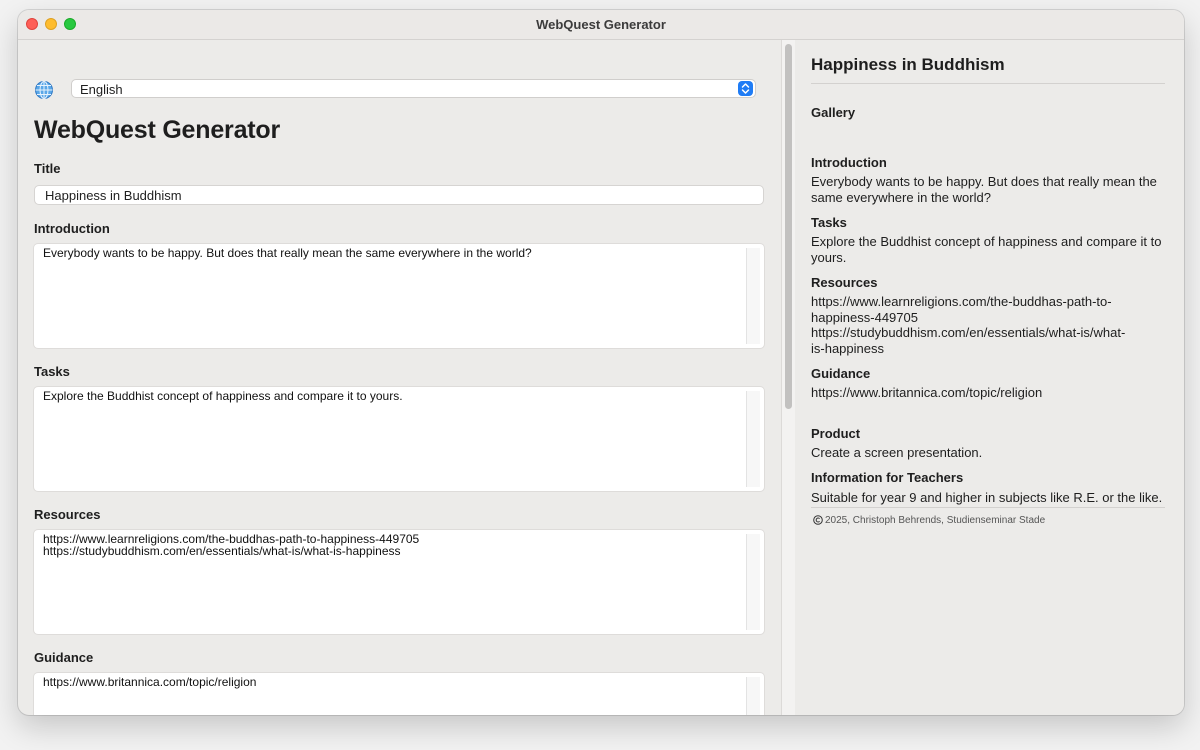  I want to click on window-title: WebQuest Generator, so click(601, 24).